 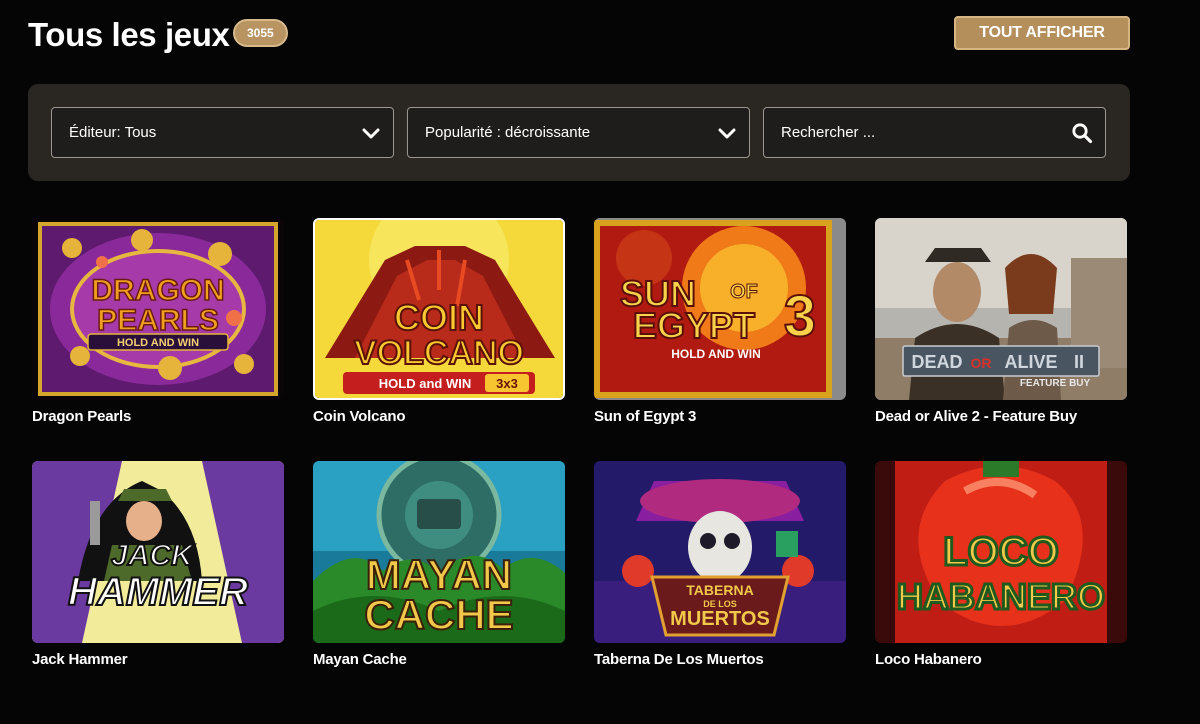 What do you see at coordinates (720, 552) in the screenshot?
I see `game-thumbnail: TABERNA DE LOS MUERTOS` at bounding box center [720, 552].